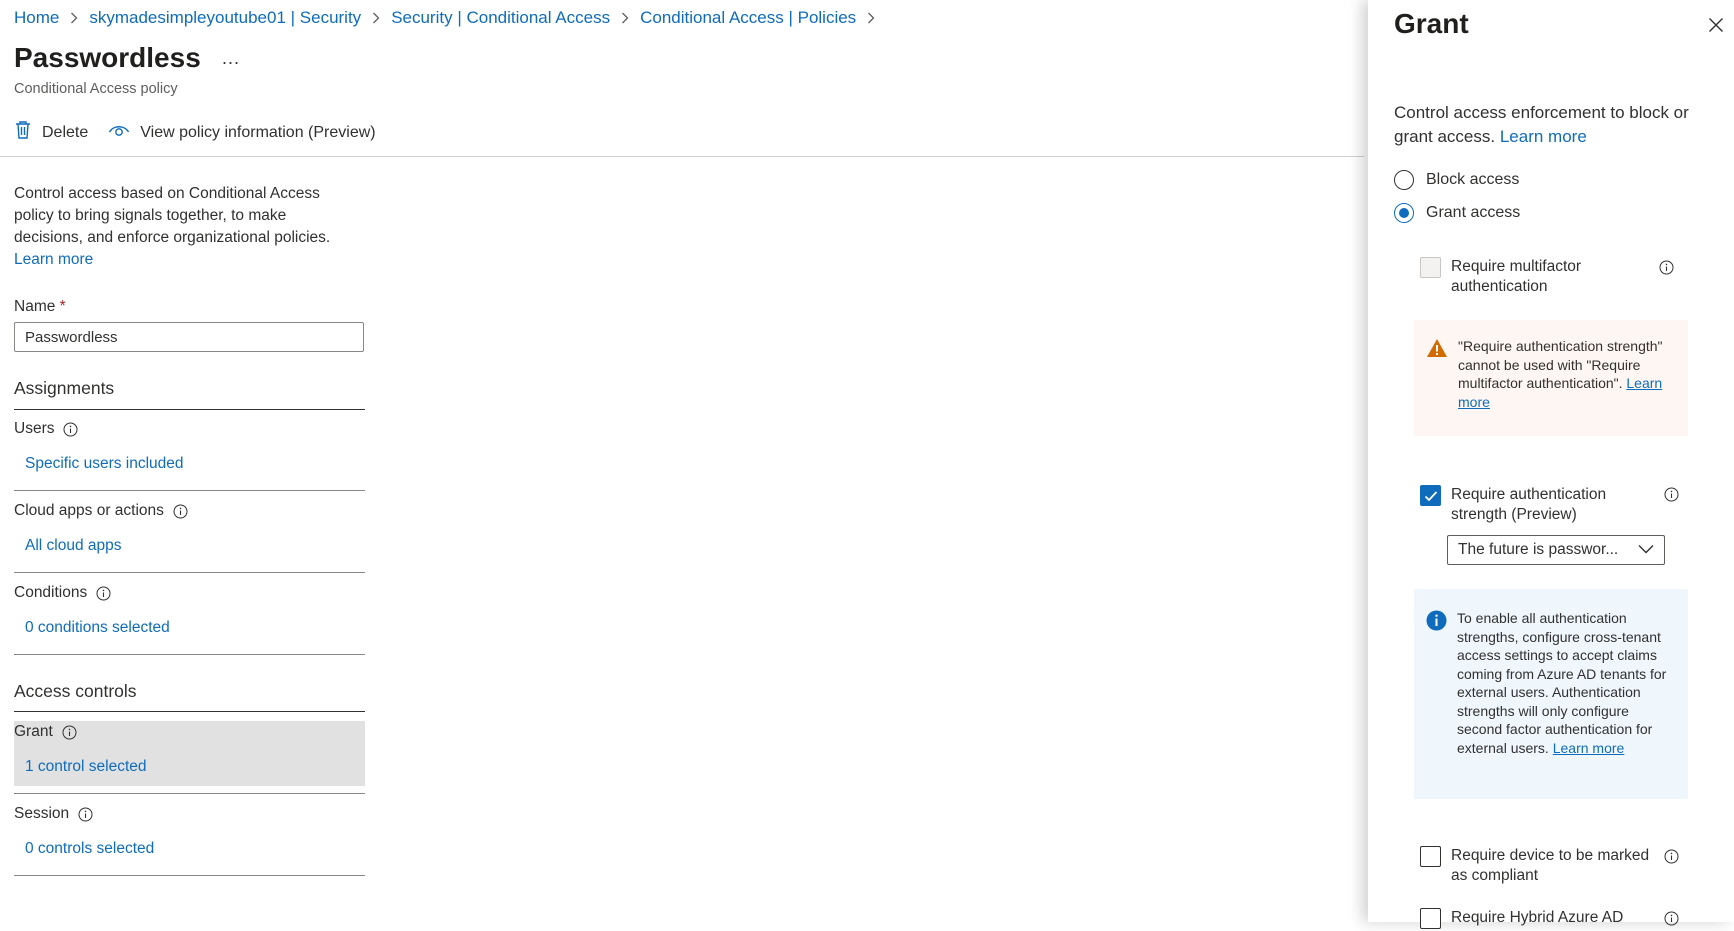 Image resolution: width=1734 pixels, height=931 pixels. Describe the element at coordinates (1516, 276) in the screenshot. I see `mfa-label: Require multifactor authentication` at that location.